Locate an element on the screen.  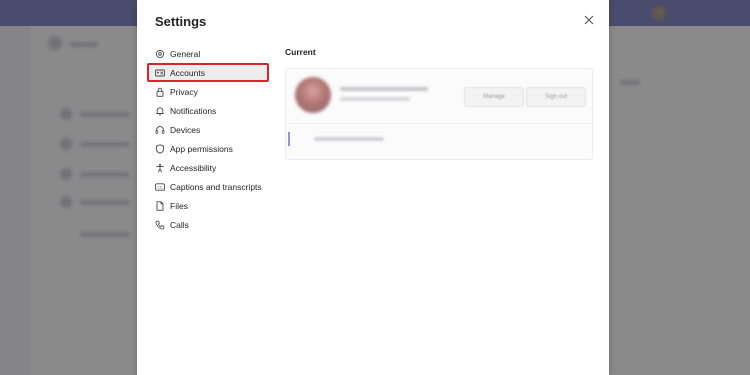
shield-icon is located at coordinates (160, 148).